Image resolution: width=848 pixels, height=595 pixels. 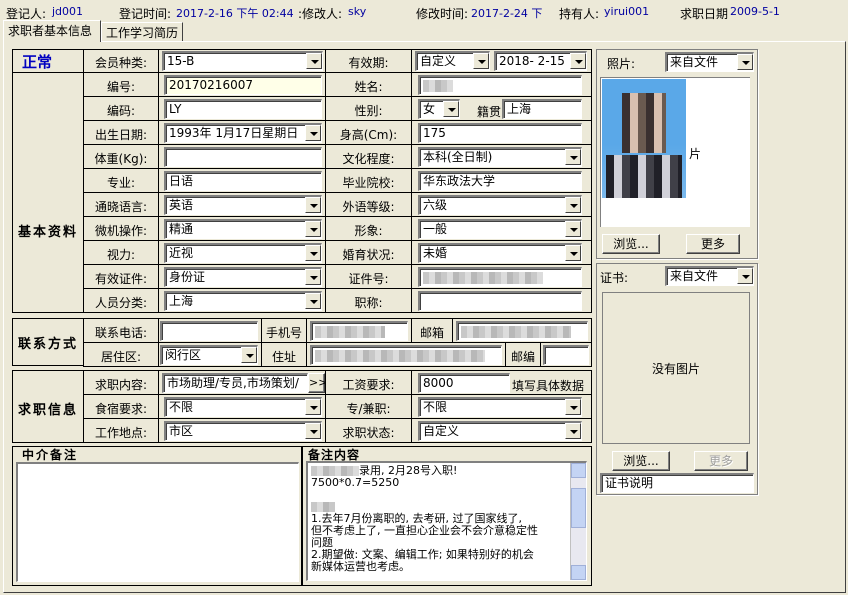 What do you see at coordinates (406, 355) in the screenshot?
I see `address-input` at bounding box center [406, 355].